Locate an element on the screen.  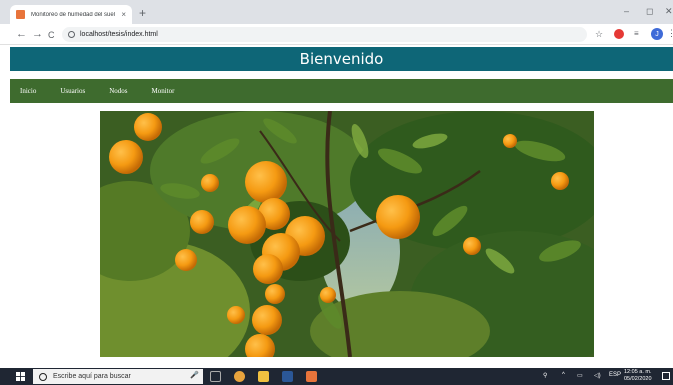
people-icon: ⚲ is located at coordinates (545, 375).